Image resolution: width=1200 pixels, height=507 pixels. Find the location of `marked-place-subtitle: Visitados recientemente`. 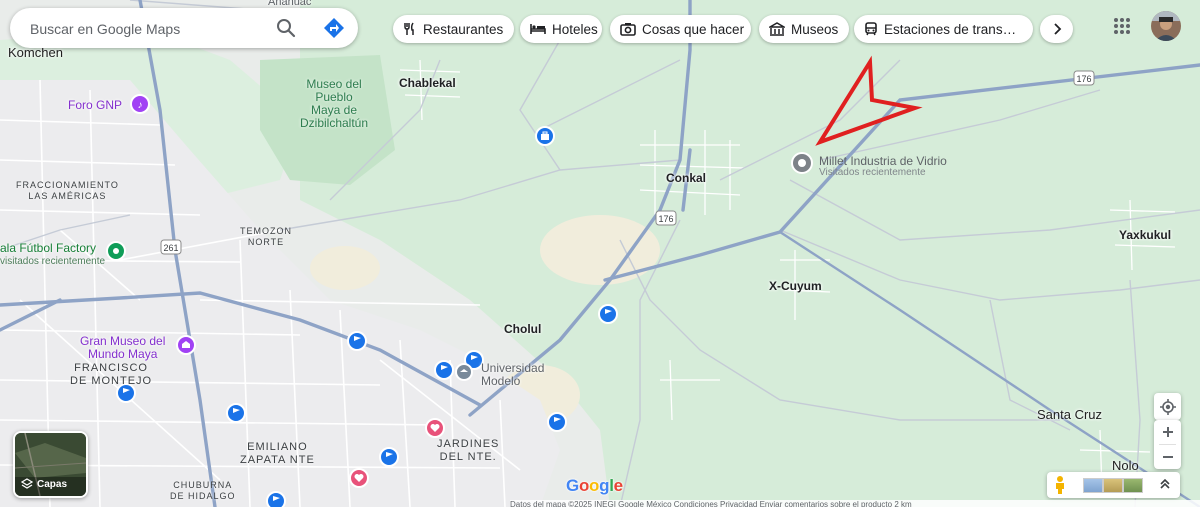

marked-place-subtitle: Visitados recientemente is located at coordinates (872, 172).